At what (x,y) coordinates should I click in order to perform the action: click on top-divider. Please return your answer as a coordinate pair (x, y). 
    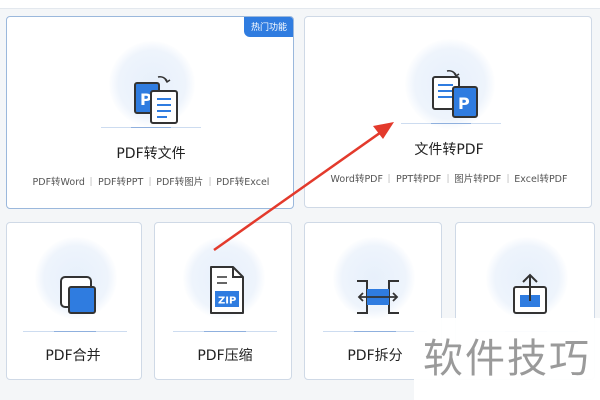
    Looking at the image, I should click on (300, 4).